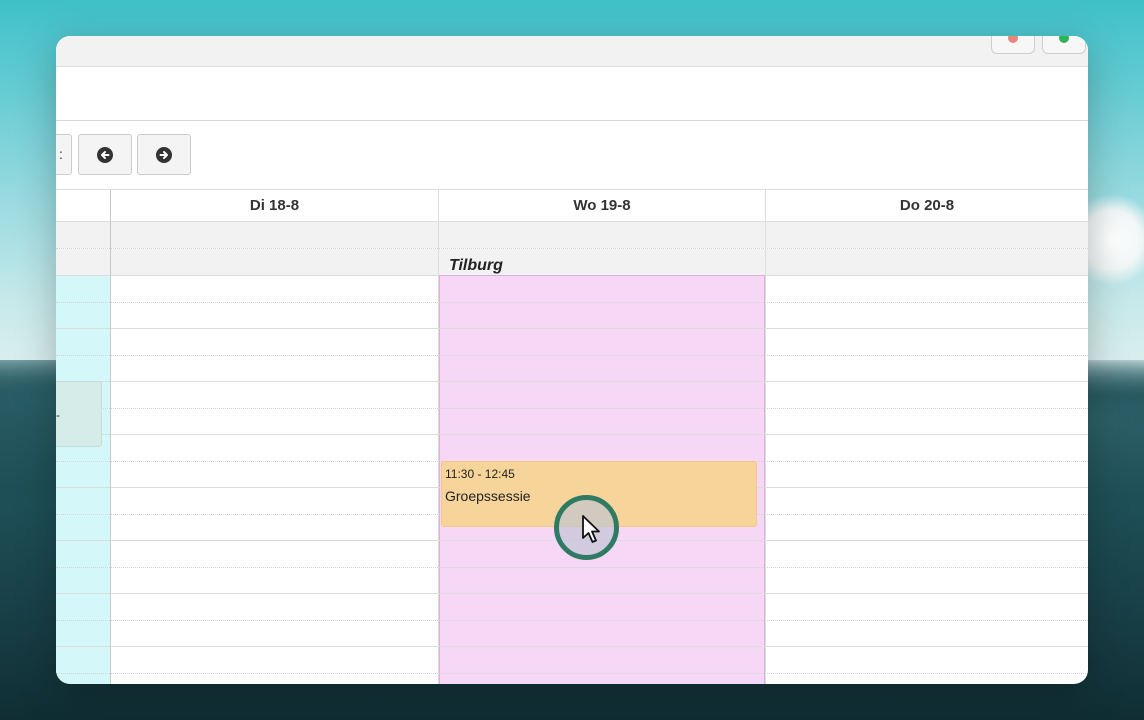  Describe the element at coordinates (572, 235) in the screenshot. I see `allday-row` at that location.